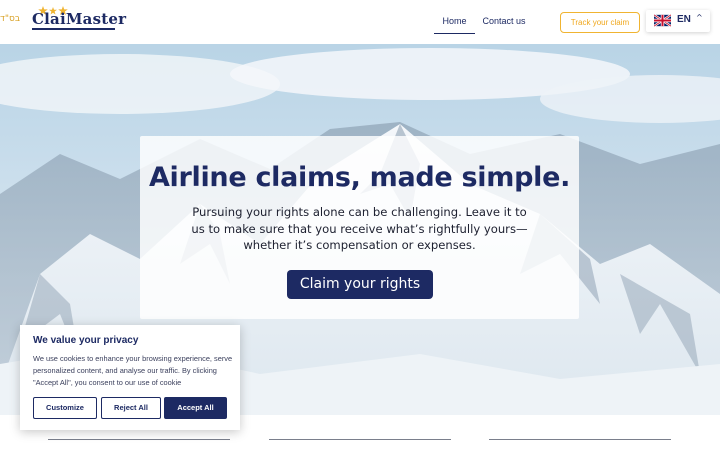 Image resolution: width=720 pixels, height=450 pixels. I want to click on rtl-hint-text: בס"ד, so click(10, 19).